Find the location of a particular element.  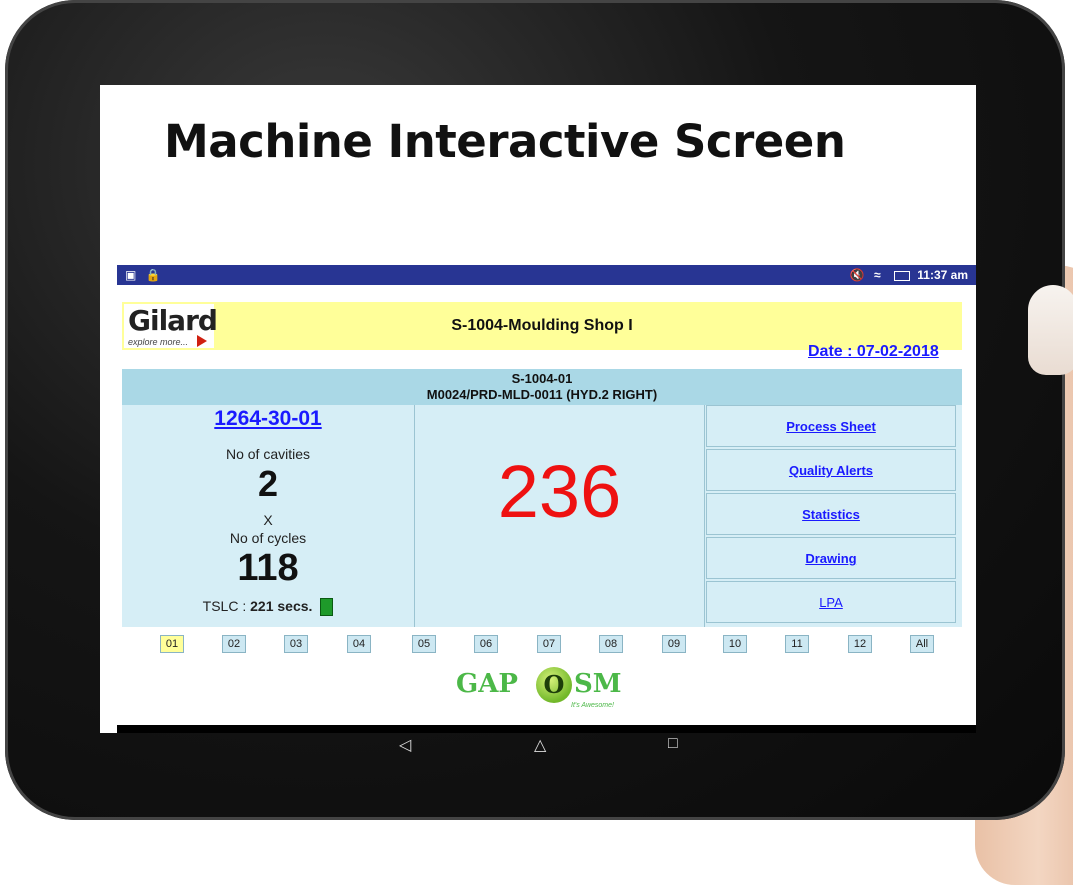

home-icon: △ is located at coordinates (540, 745).